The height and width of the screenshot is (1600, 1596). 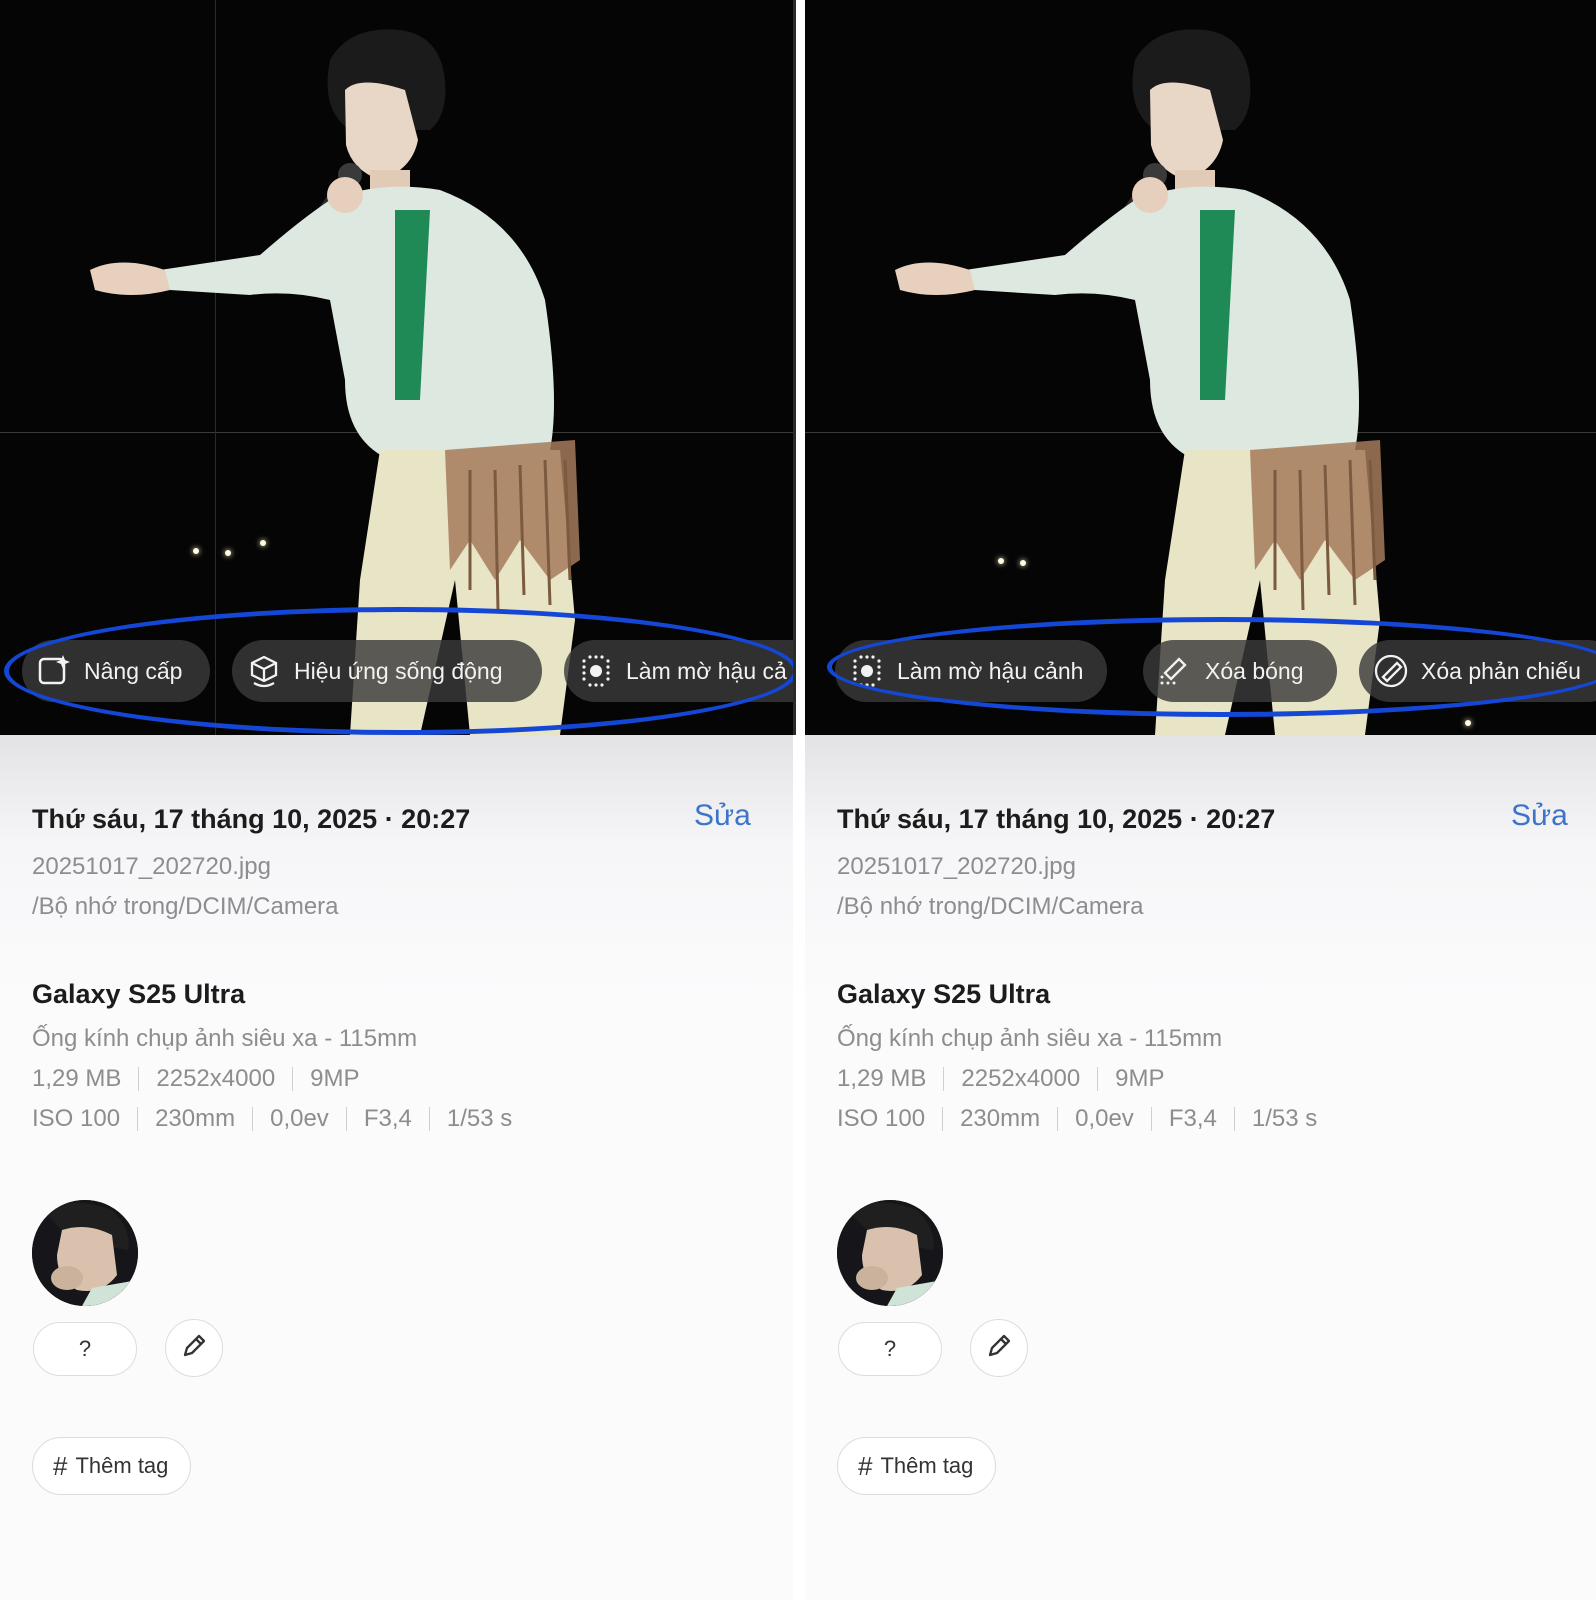 I want to click on panel-divider, so click(x=799, y=800).